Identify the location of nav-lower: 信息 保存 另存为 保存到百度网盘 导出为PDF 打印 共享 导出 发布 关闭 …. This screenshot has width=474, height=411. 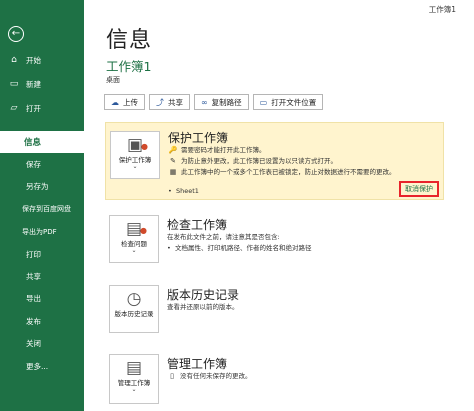
(42, 254).